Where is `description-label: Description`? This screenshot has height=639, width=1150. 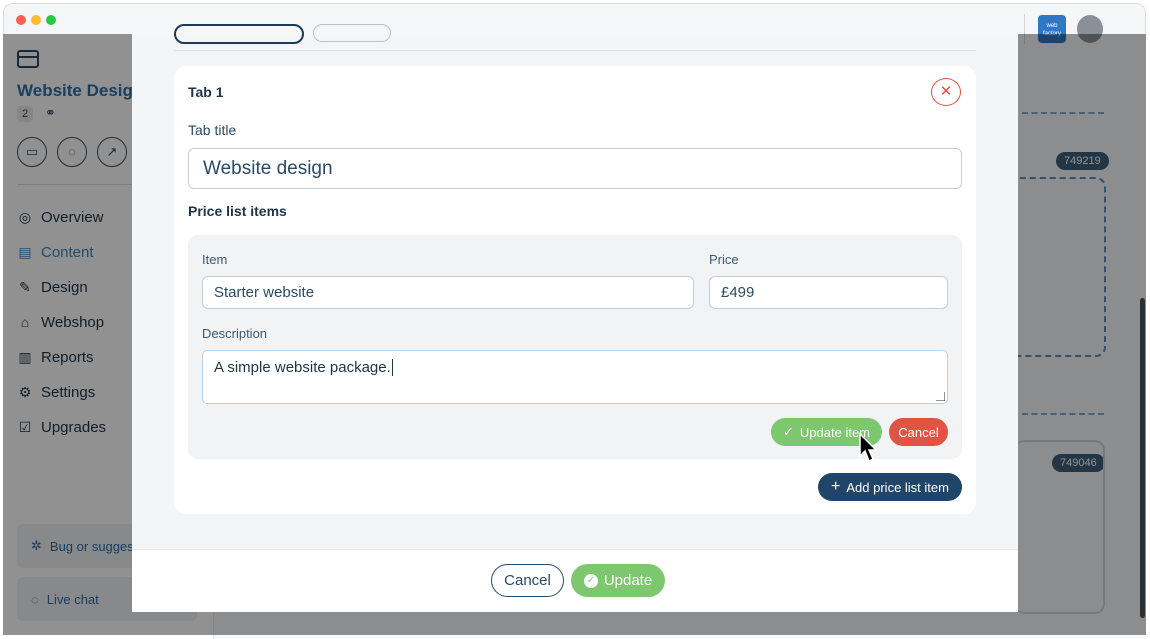 description-label: Description is located at coordinates (235, 333).